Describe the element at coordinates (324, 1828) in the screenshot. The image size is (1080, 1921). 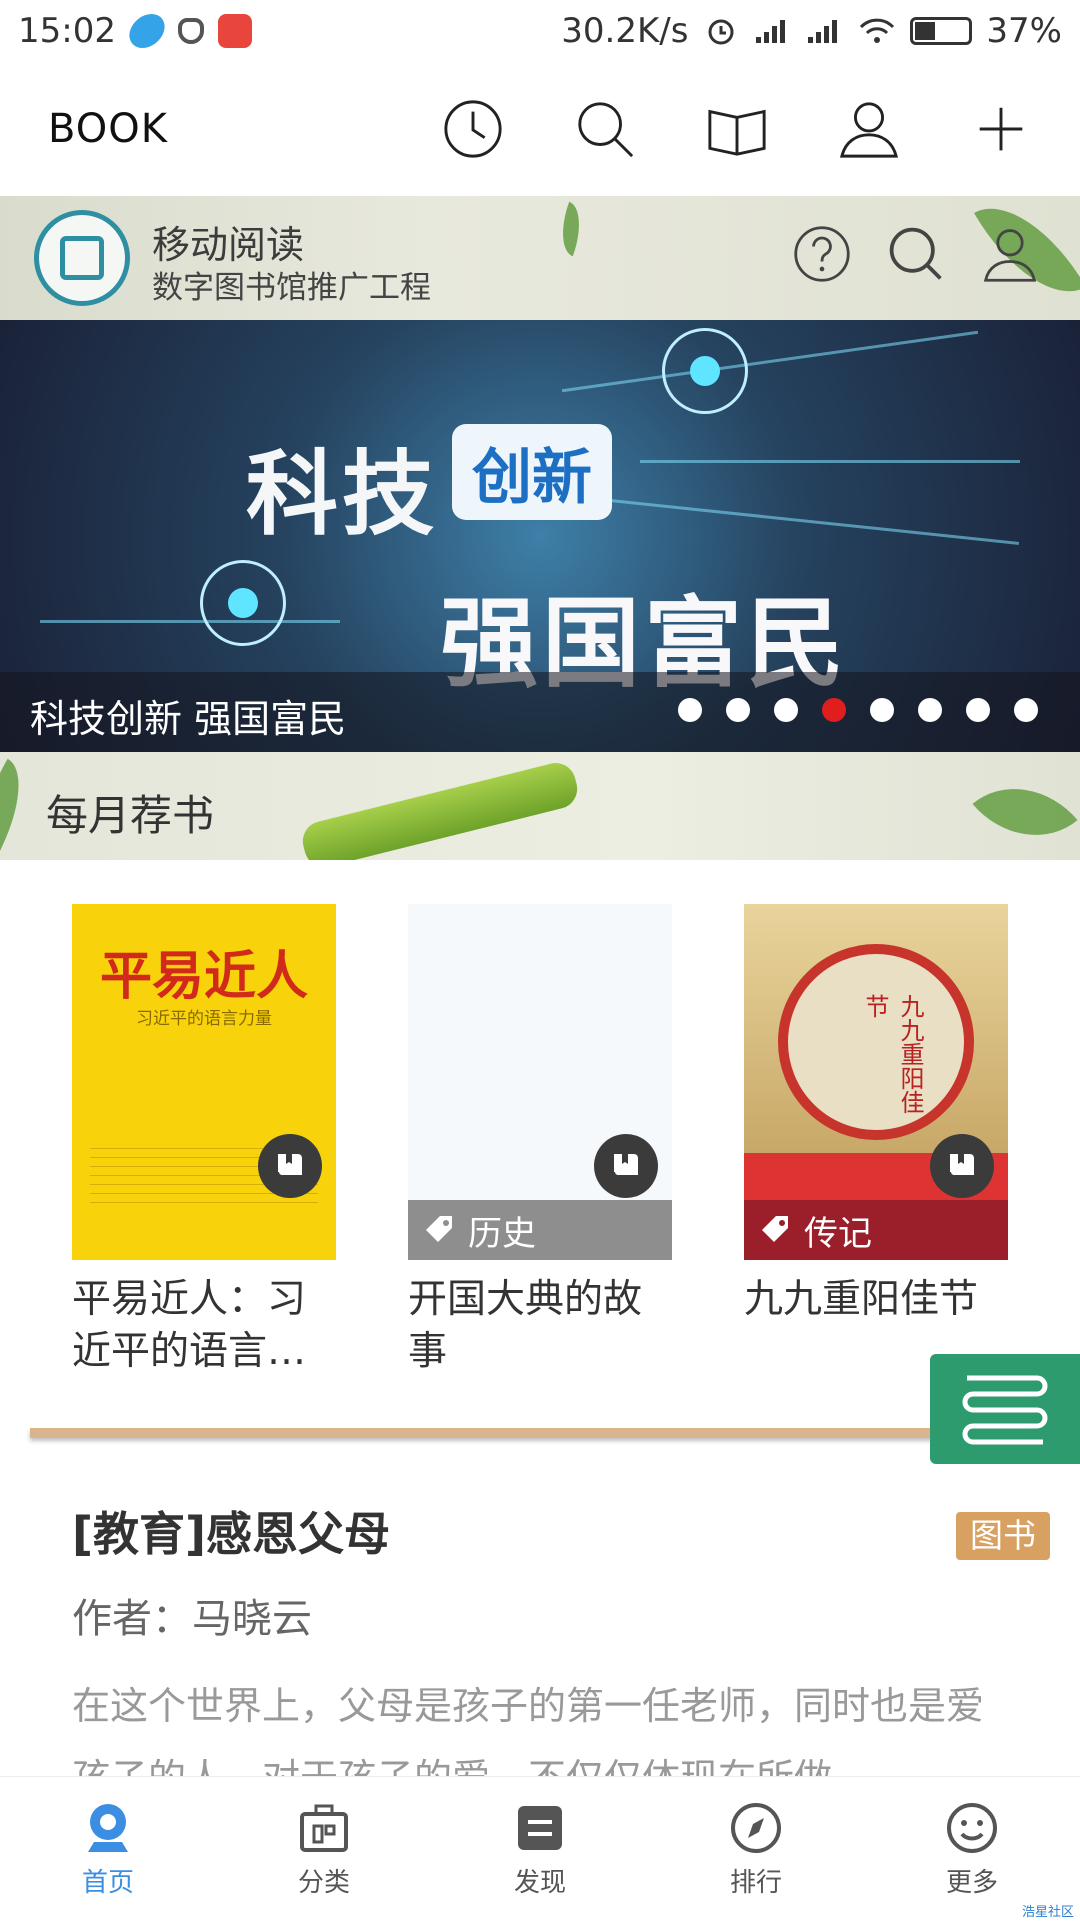
I see `category-icon` at that location.